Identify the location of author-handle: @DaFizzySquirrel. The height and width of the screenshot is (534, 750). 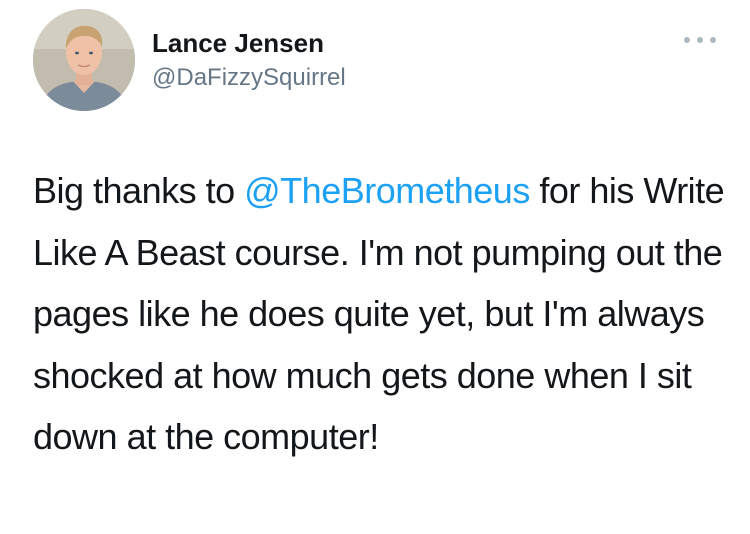
(249, 78).